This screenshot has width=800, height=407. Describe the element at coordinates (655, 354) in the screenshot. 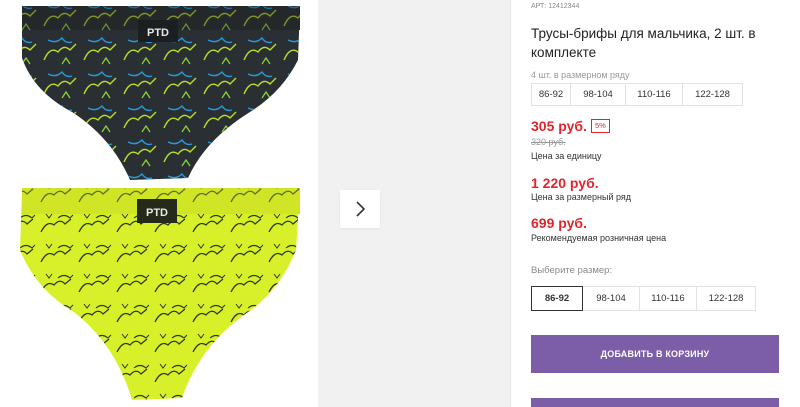

I see `add-to-cart-button: ДОБАВИТЬ В КОРЗИНУ` at that location.